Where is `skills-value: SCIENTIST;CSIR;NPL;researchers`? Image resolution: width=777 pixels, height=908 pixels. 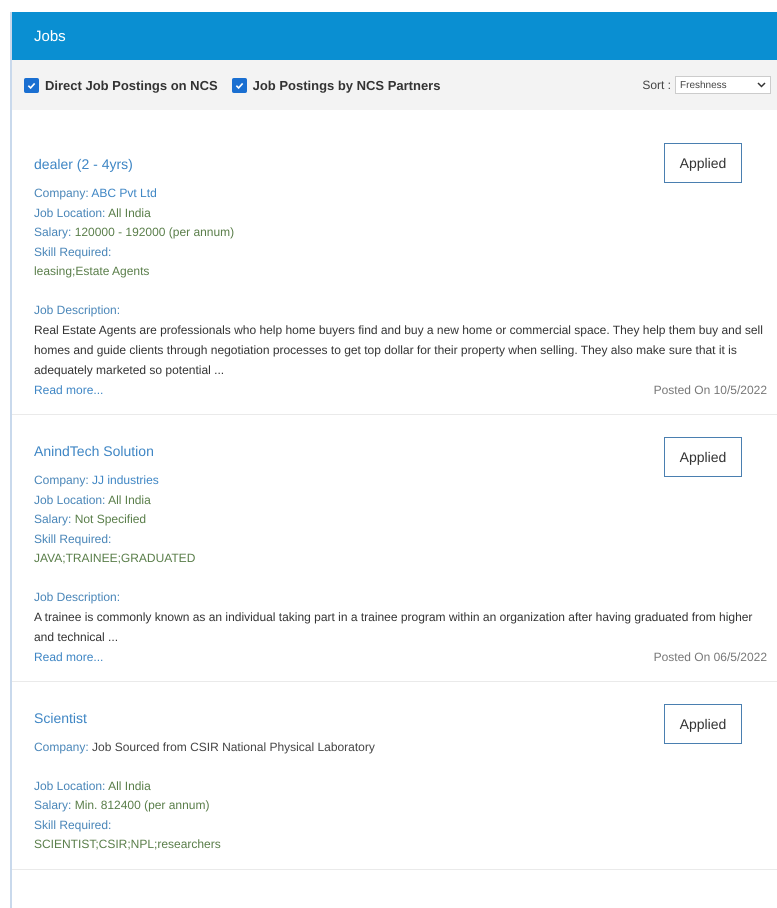 skills-value: SCIENTIST;CSIR;NPL;researchers is located at coordinates (127, 844).